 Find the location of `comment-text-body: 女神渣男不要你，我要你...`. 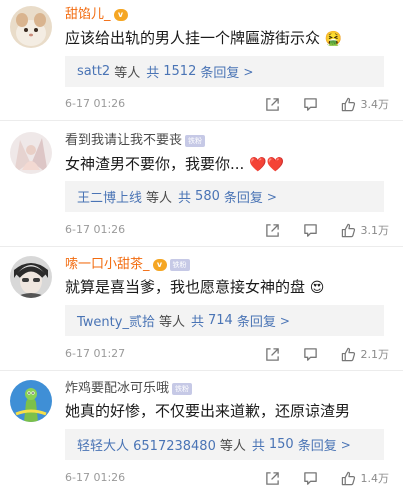

comment-text-body: 女神渣男不要你，我要你... is located at coordinates (155, 164).